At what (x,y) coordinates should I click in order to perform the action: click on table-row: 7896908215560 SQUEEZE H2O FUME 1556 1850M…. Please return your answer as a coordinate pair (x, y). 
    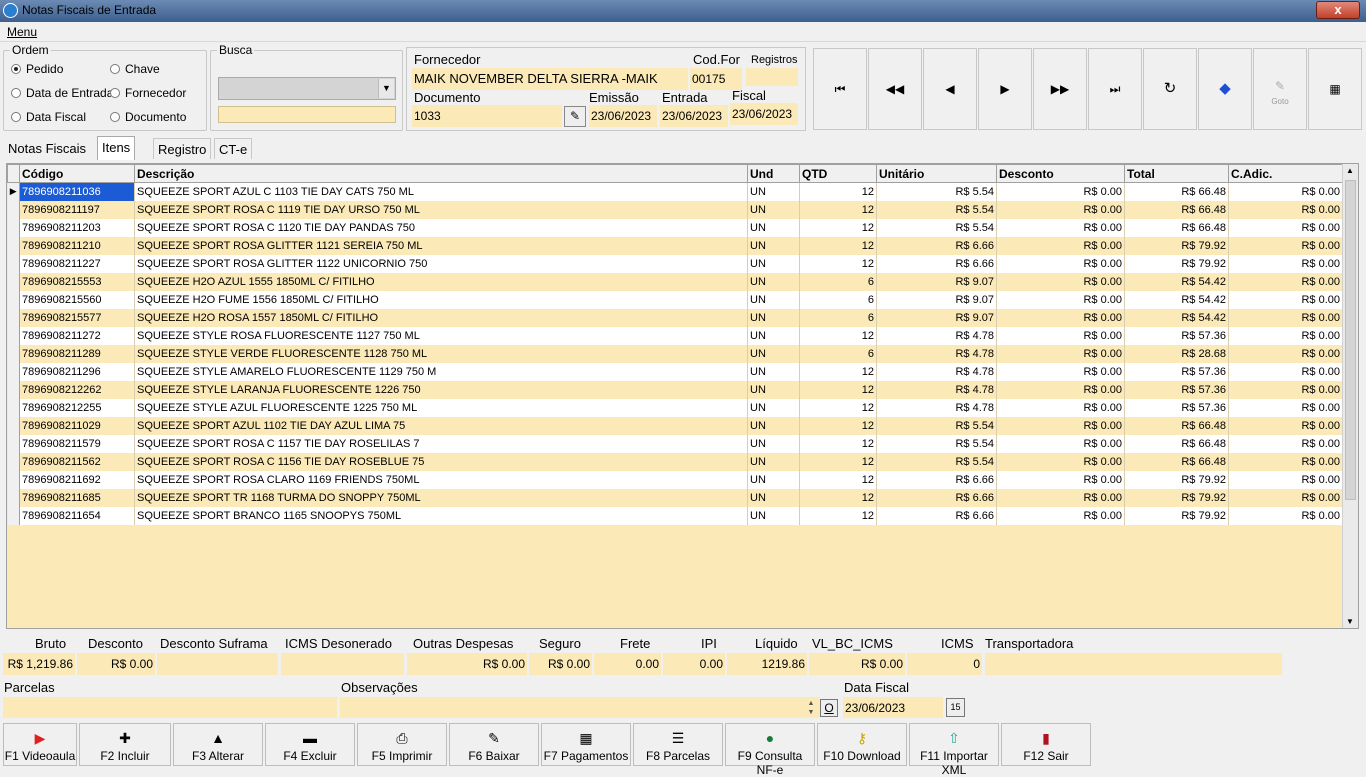
    Looking at the image, I should click on (675, 299).